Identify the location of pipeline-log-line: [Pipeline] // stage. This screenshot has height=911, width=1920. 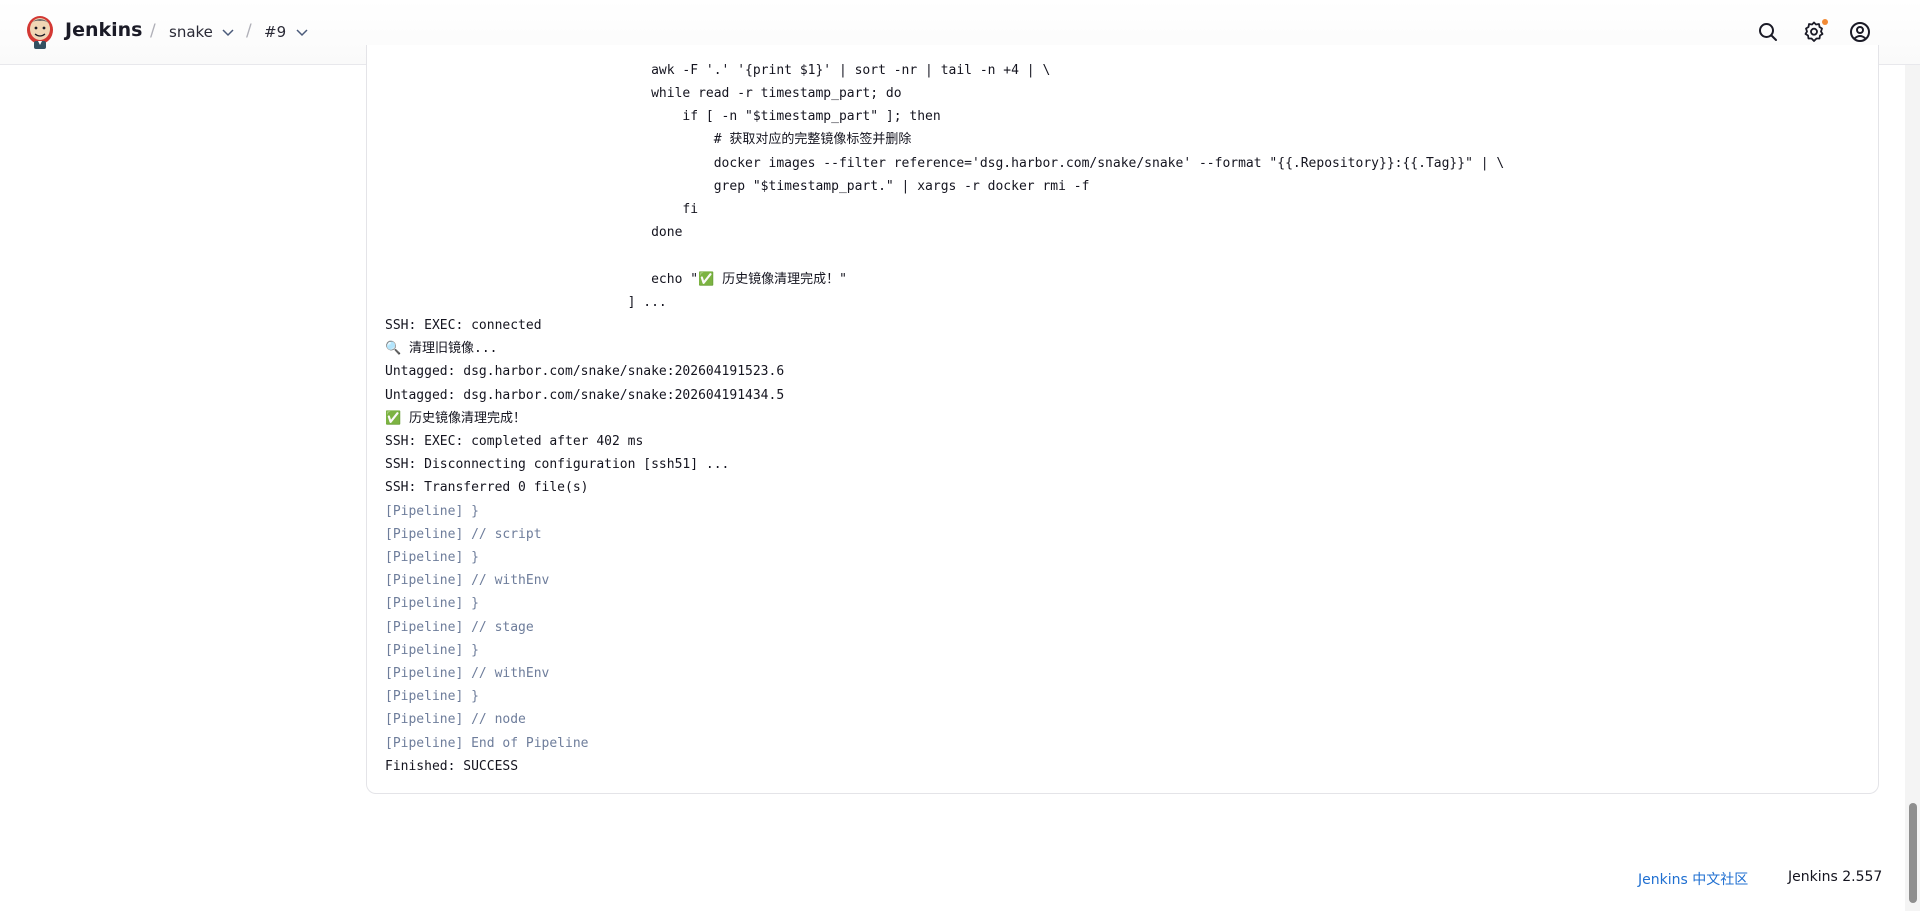
(459, 627).